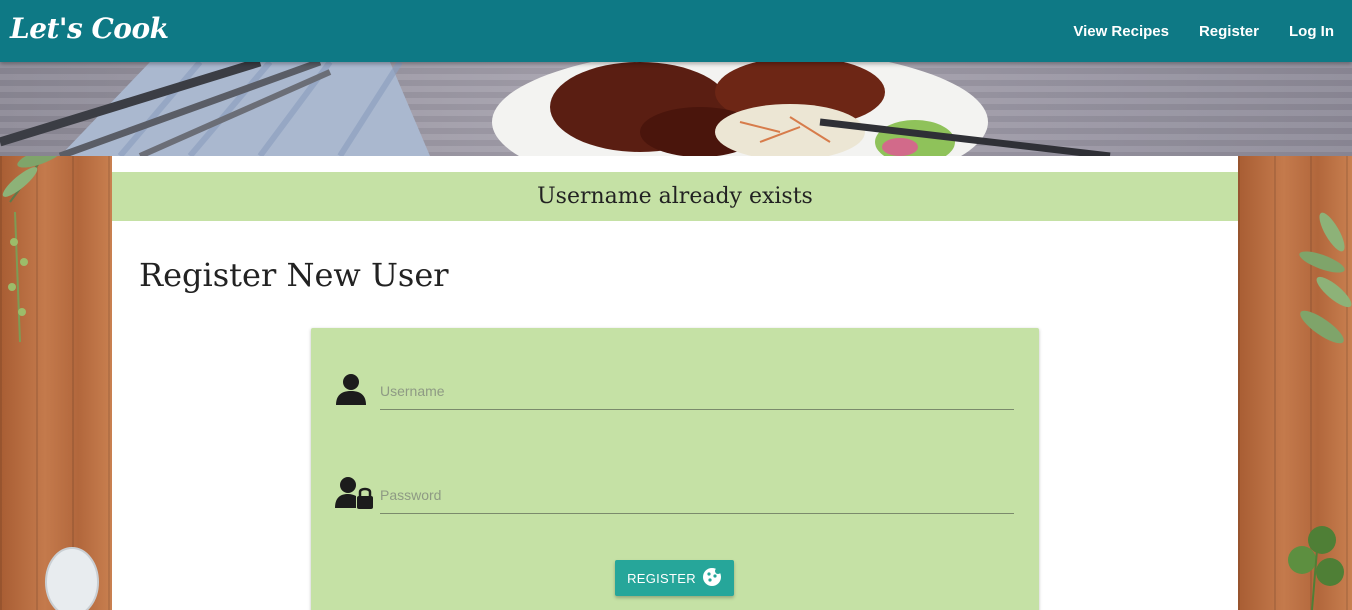 The height and width of the screenshot is (610, 1352). I want to click on username-field-group, so click(675, 397).